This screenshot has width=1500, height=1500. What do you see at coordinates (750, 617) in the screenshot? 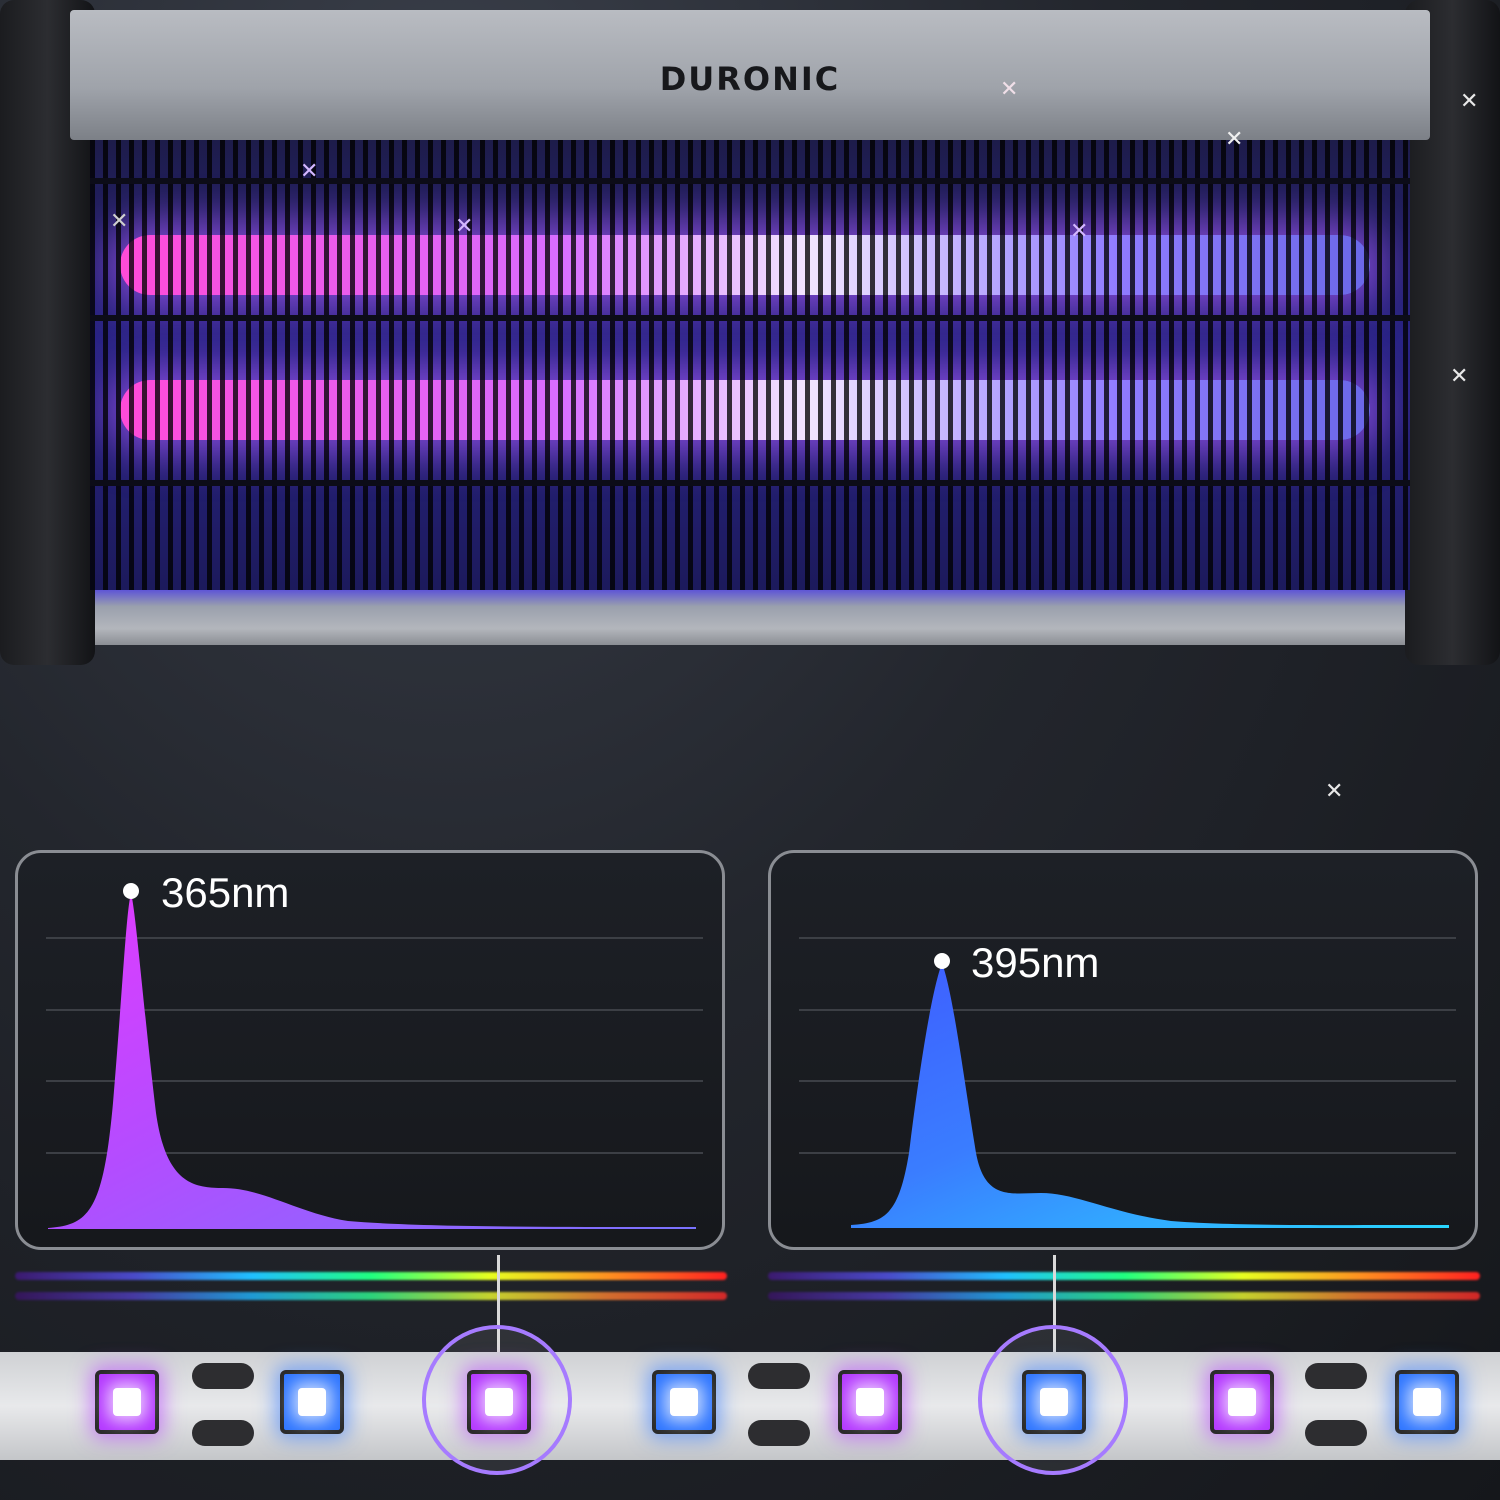
I see `collection-tray` at bounding box center [750, 617].